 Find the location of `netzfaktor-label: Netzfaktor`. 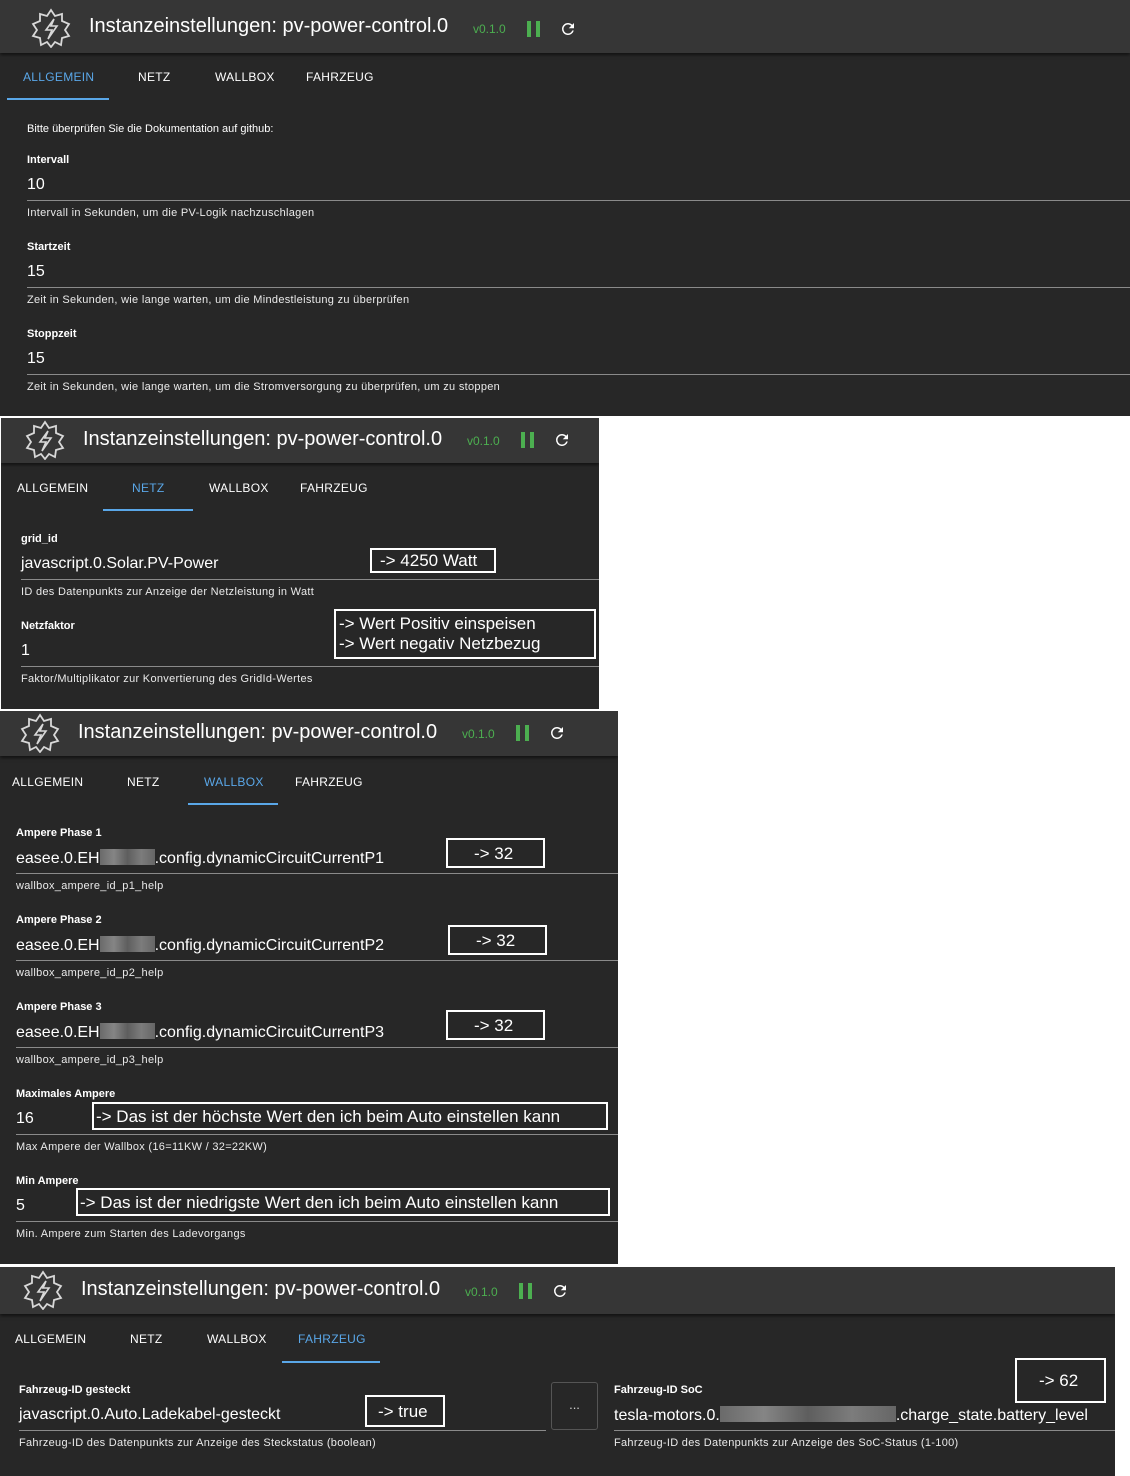

netzfaktor-label: Netzfaktor is located at coordinates (48, 626).